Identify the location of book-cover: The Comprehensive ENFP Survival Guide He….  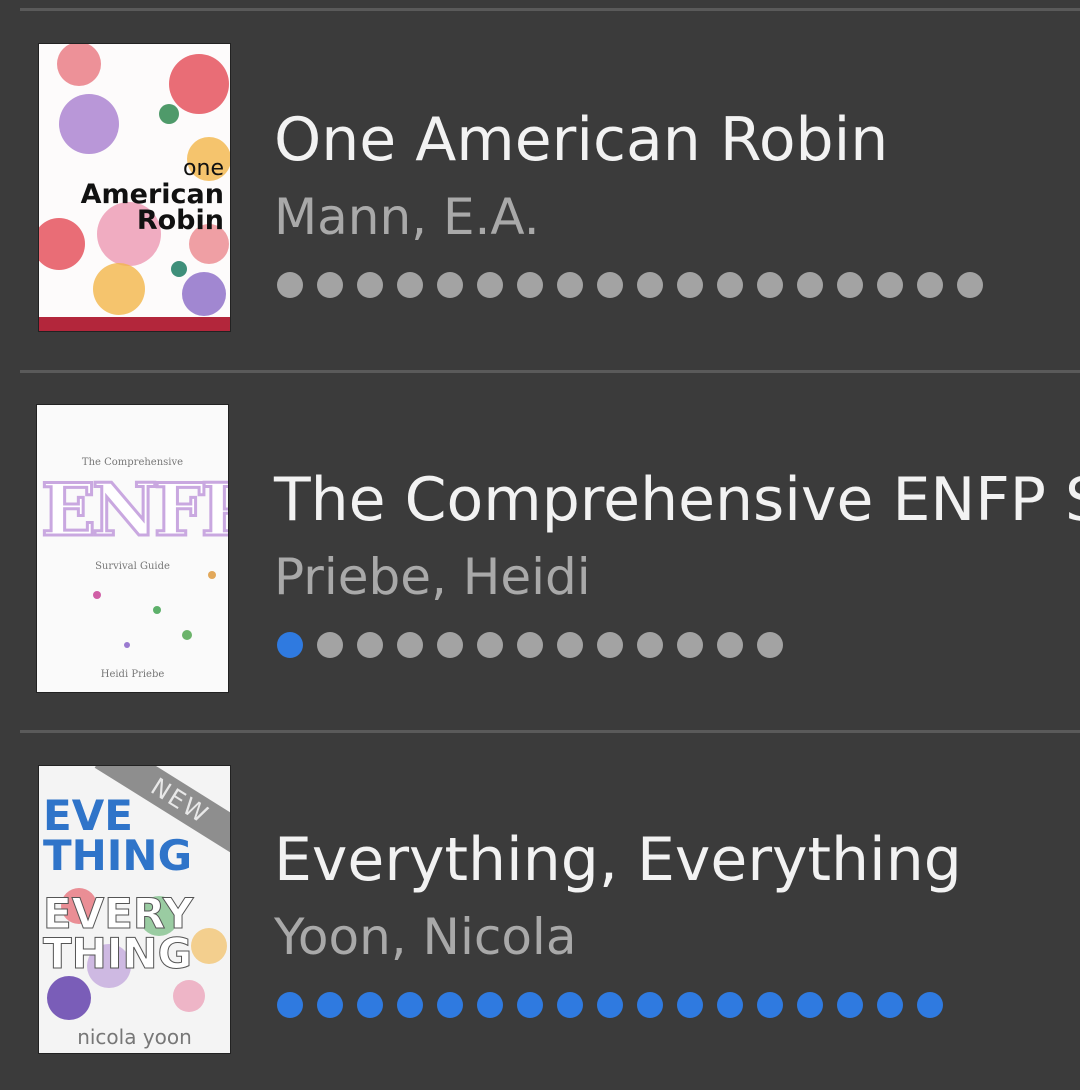
(132, 548).